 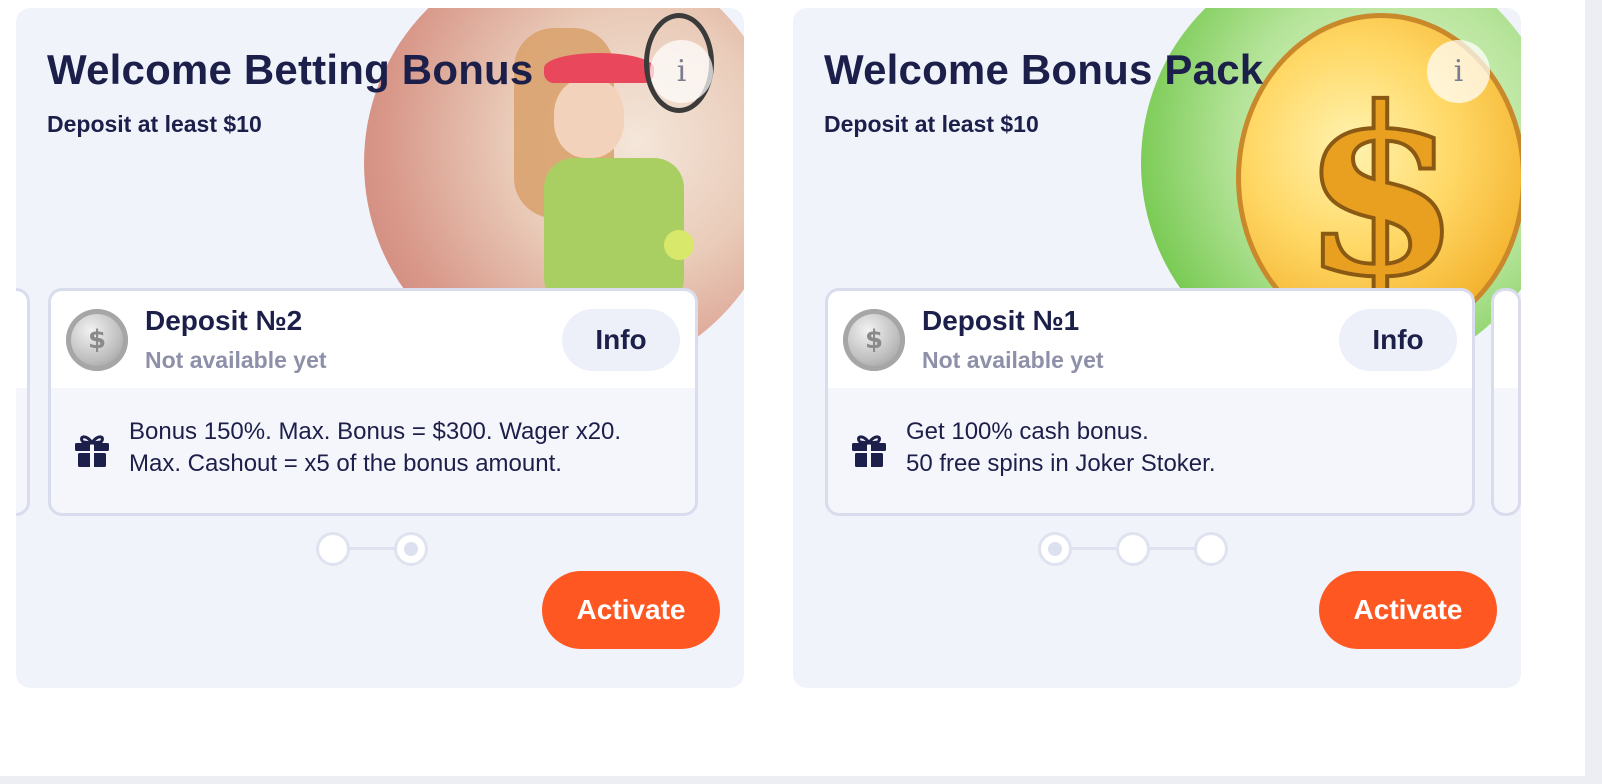 What do you see at coordinates (1027, 431) in the screenshot?
I see `bonus-line: Get 100% cash bonus.` at bounding box center [1027, 431].